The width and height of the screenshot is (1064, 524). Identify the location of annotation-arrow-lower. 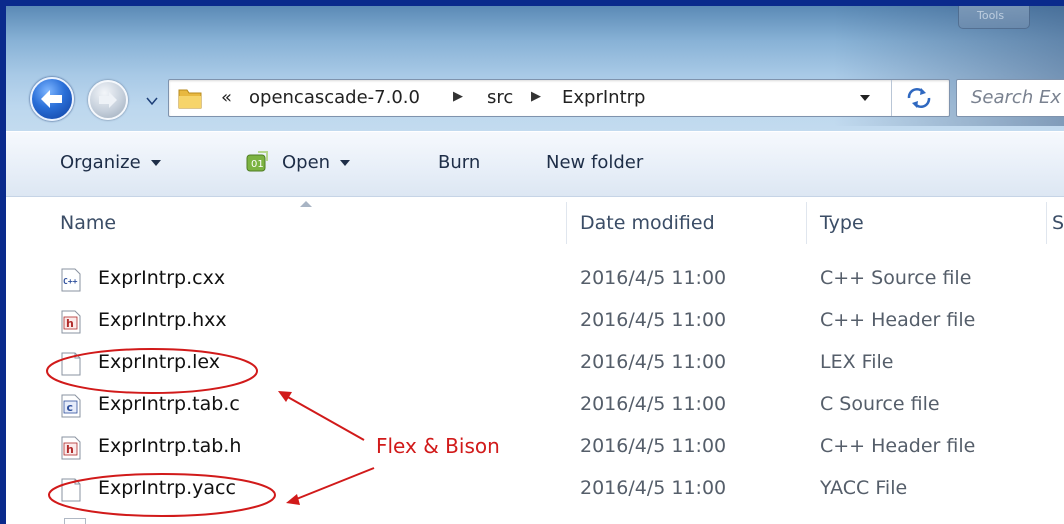
(334, 484).